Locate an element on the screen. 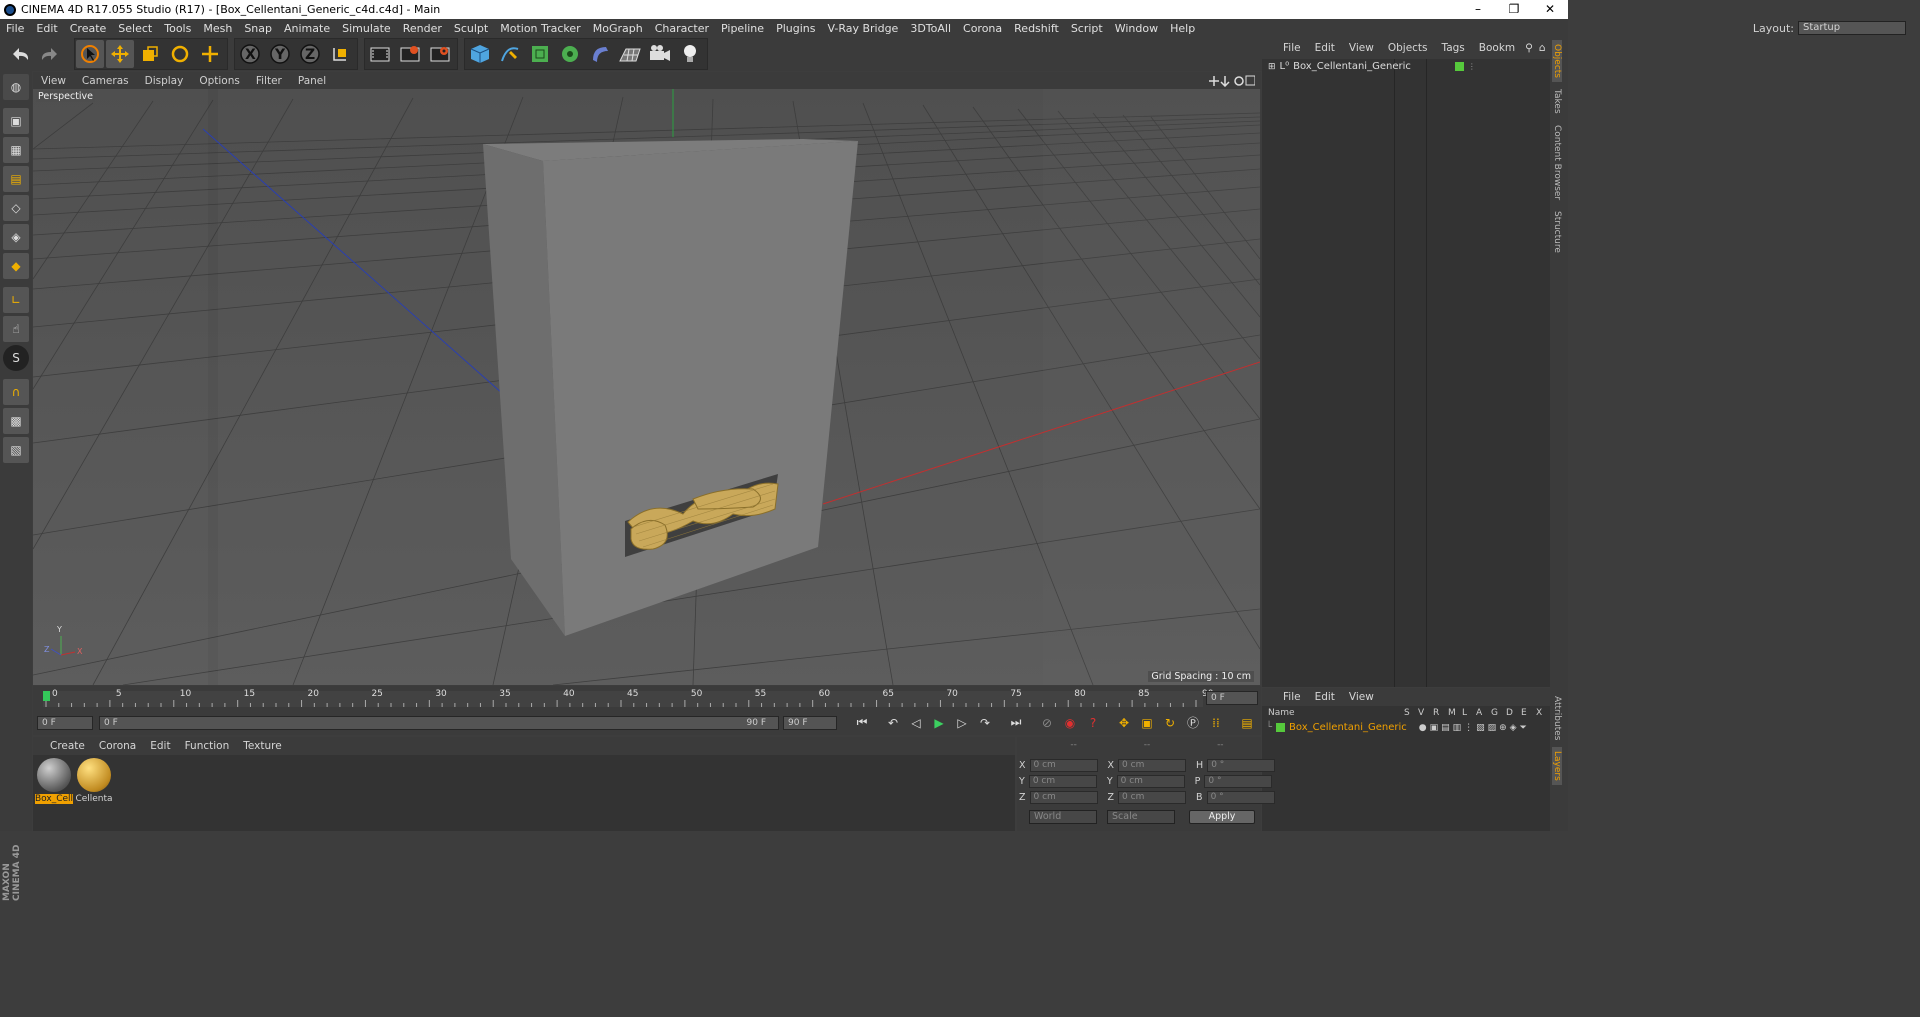 The image size is (1920, 1017). layers-col-g: G is located at coordinates (1498, 714).